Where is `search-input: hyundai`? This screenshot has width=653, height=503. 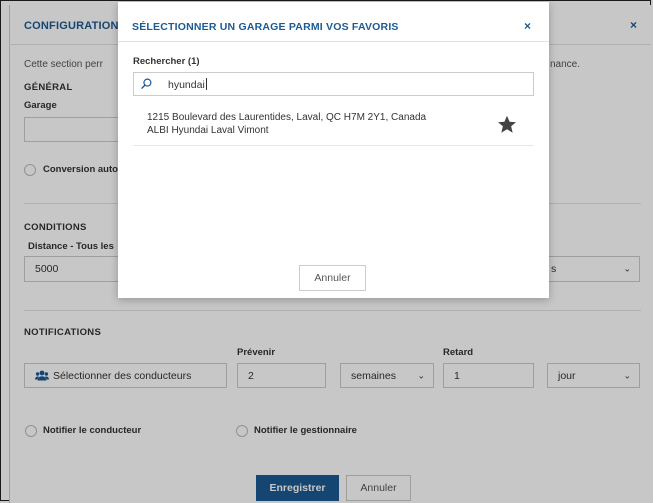 search-input: hyundai is located at coordinates (333, 84).